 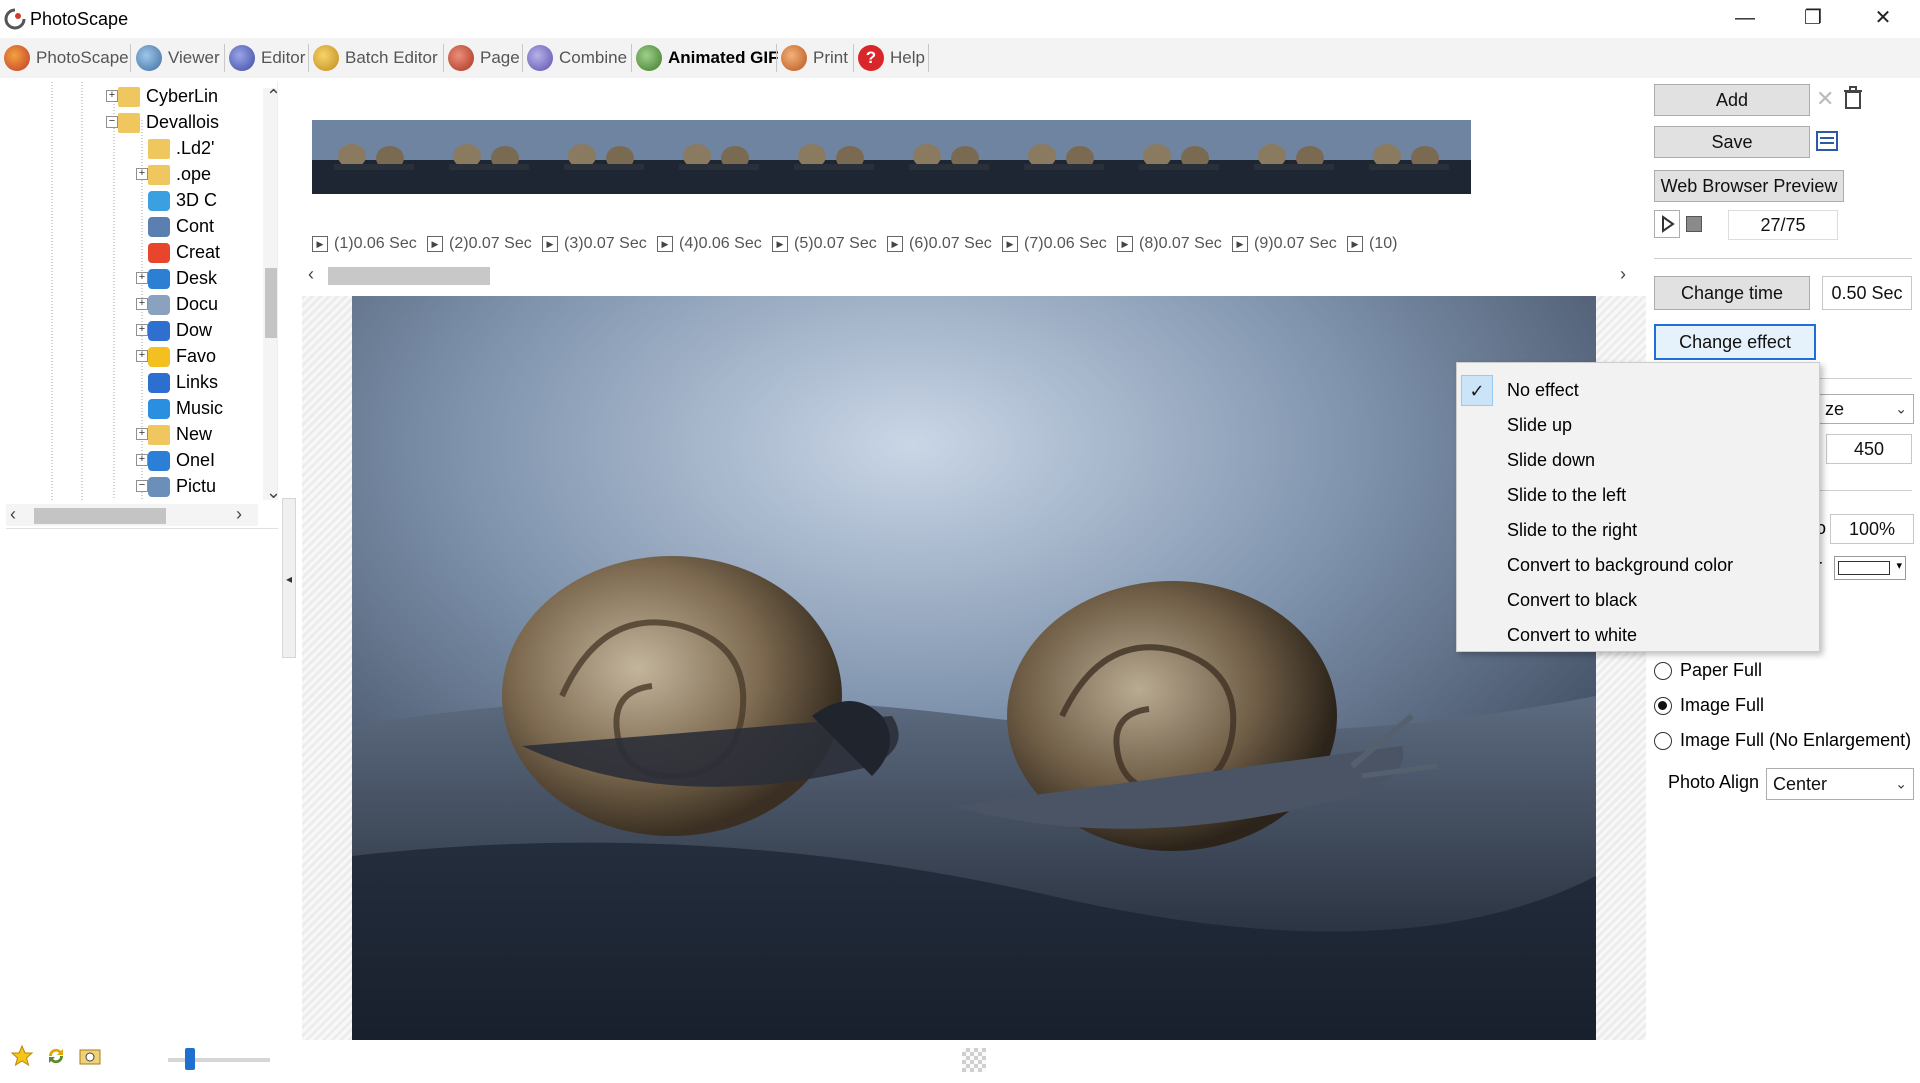 I want to click on tab-batch-editor: Batch Editor, so click(x=375, y=58).